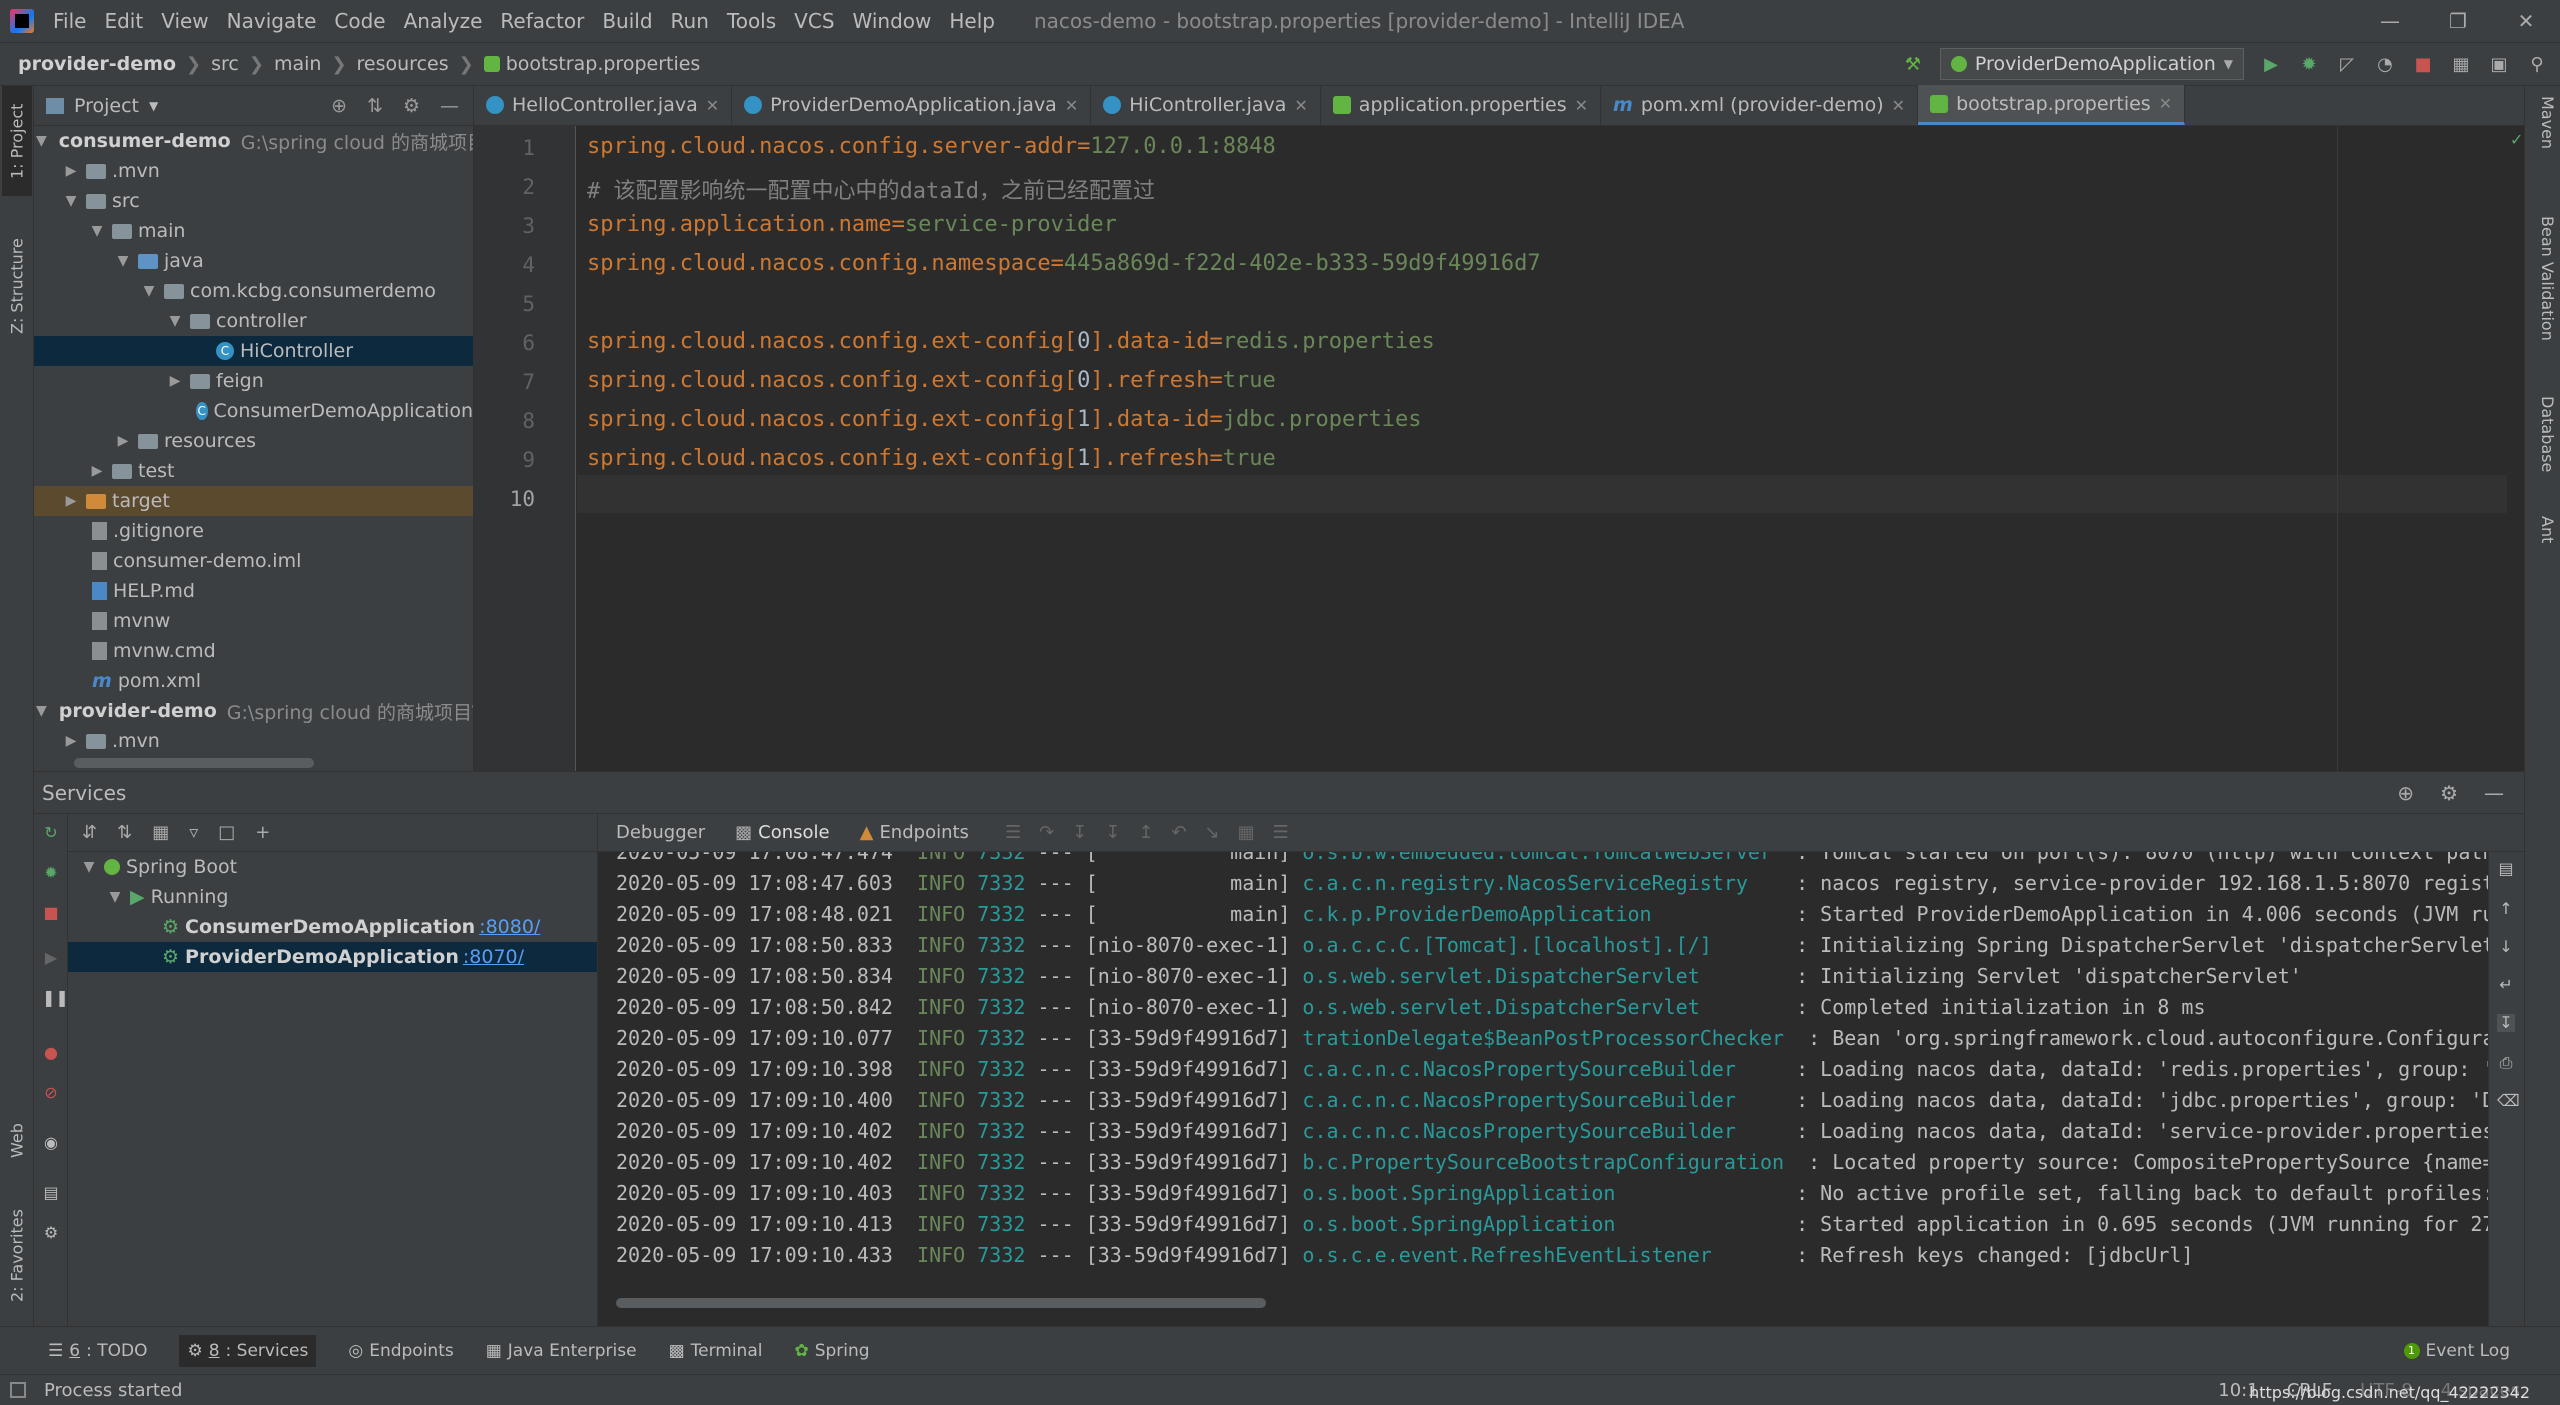 The image size is (2560, 1405). I want to click on step-over-icon: ↷, so click(1046, 832).